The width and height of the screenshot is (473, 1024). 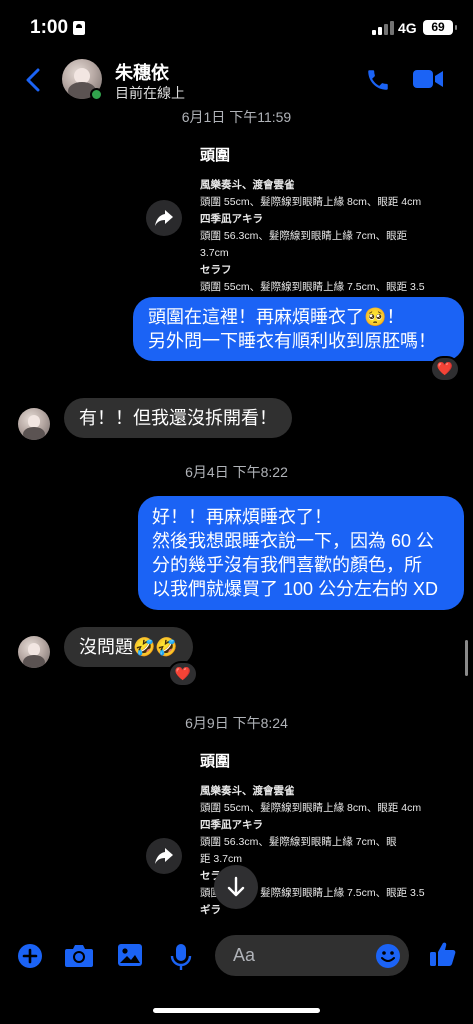 I want to click on home-indicator, so click(x=236, y=1010).